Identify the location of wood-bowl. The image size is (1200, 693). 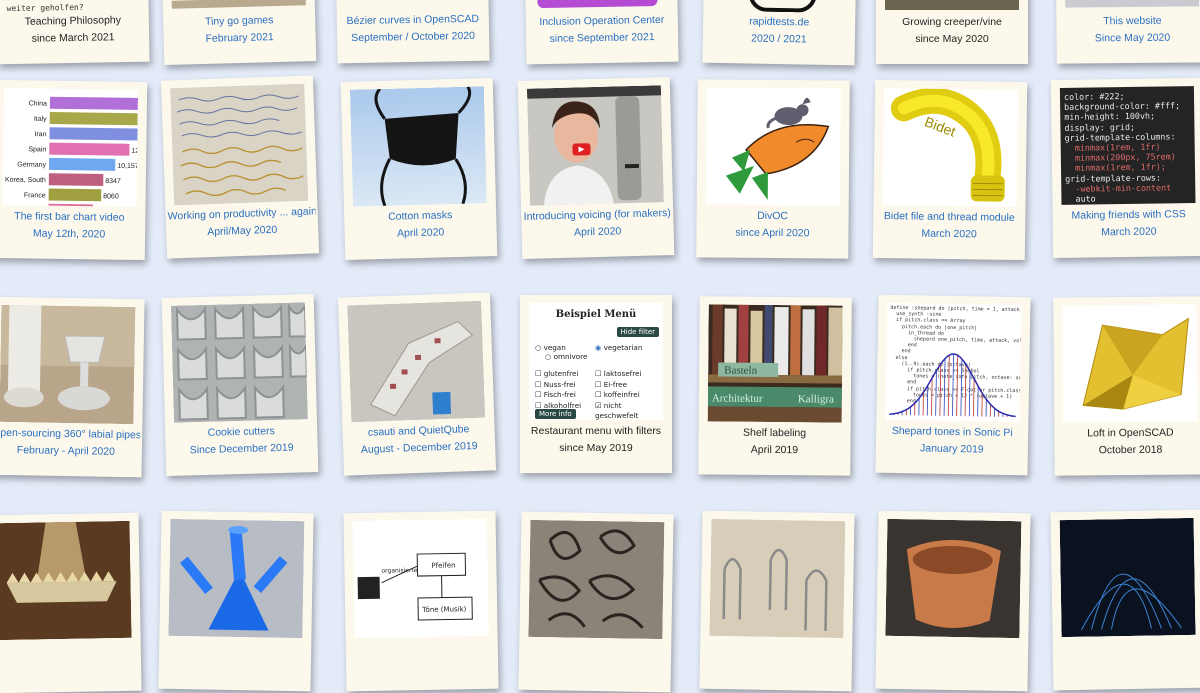
(953, 578).